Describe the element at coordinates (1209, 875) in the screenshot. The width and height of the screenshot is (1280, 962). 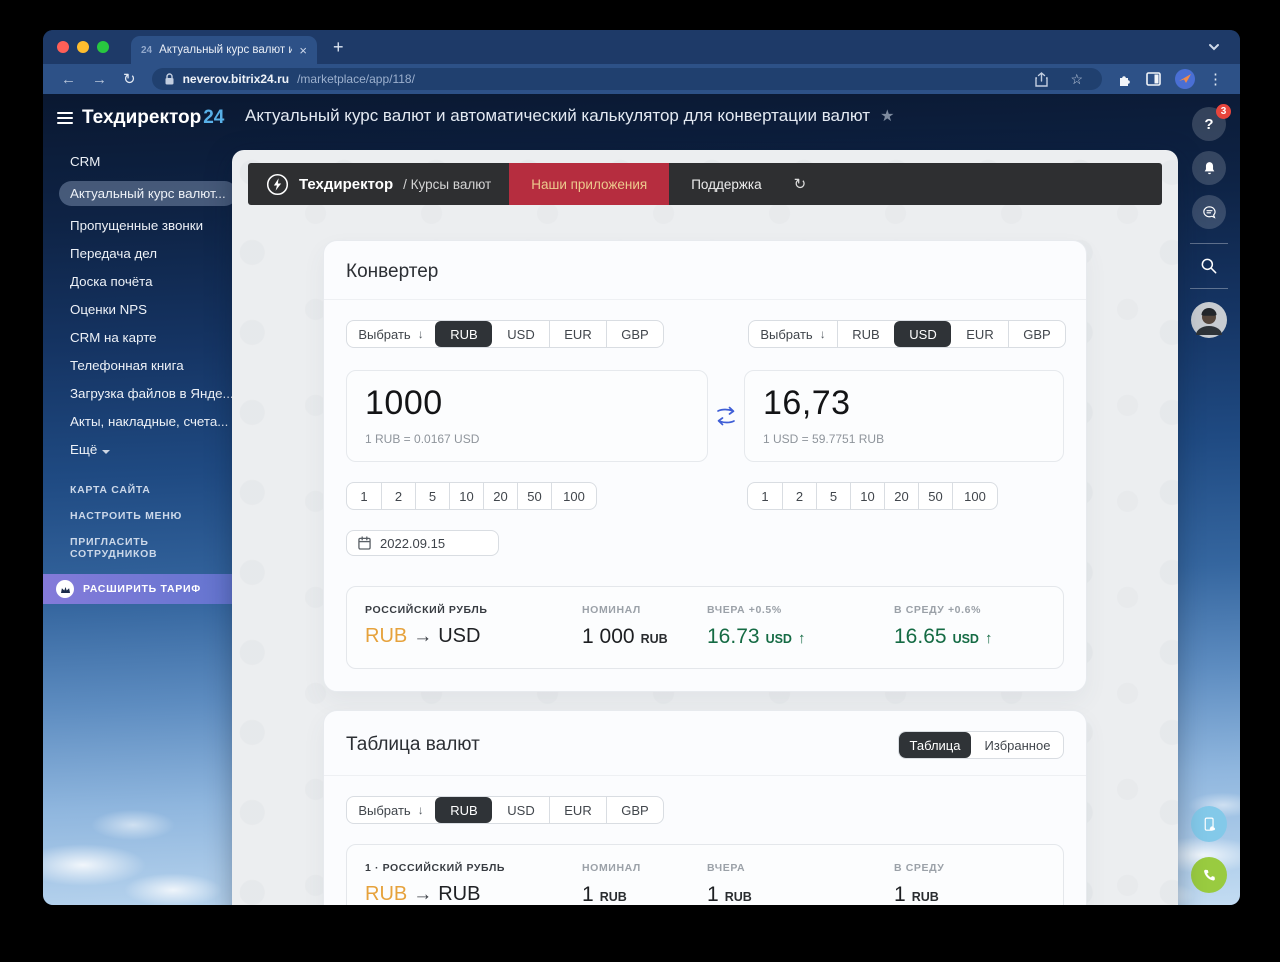
I see `telephony-button` at that location.